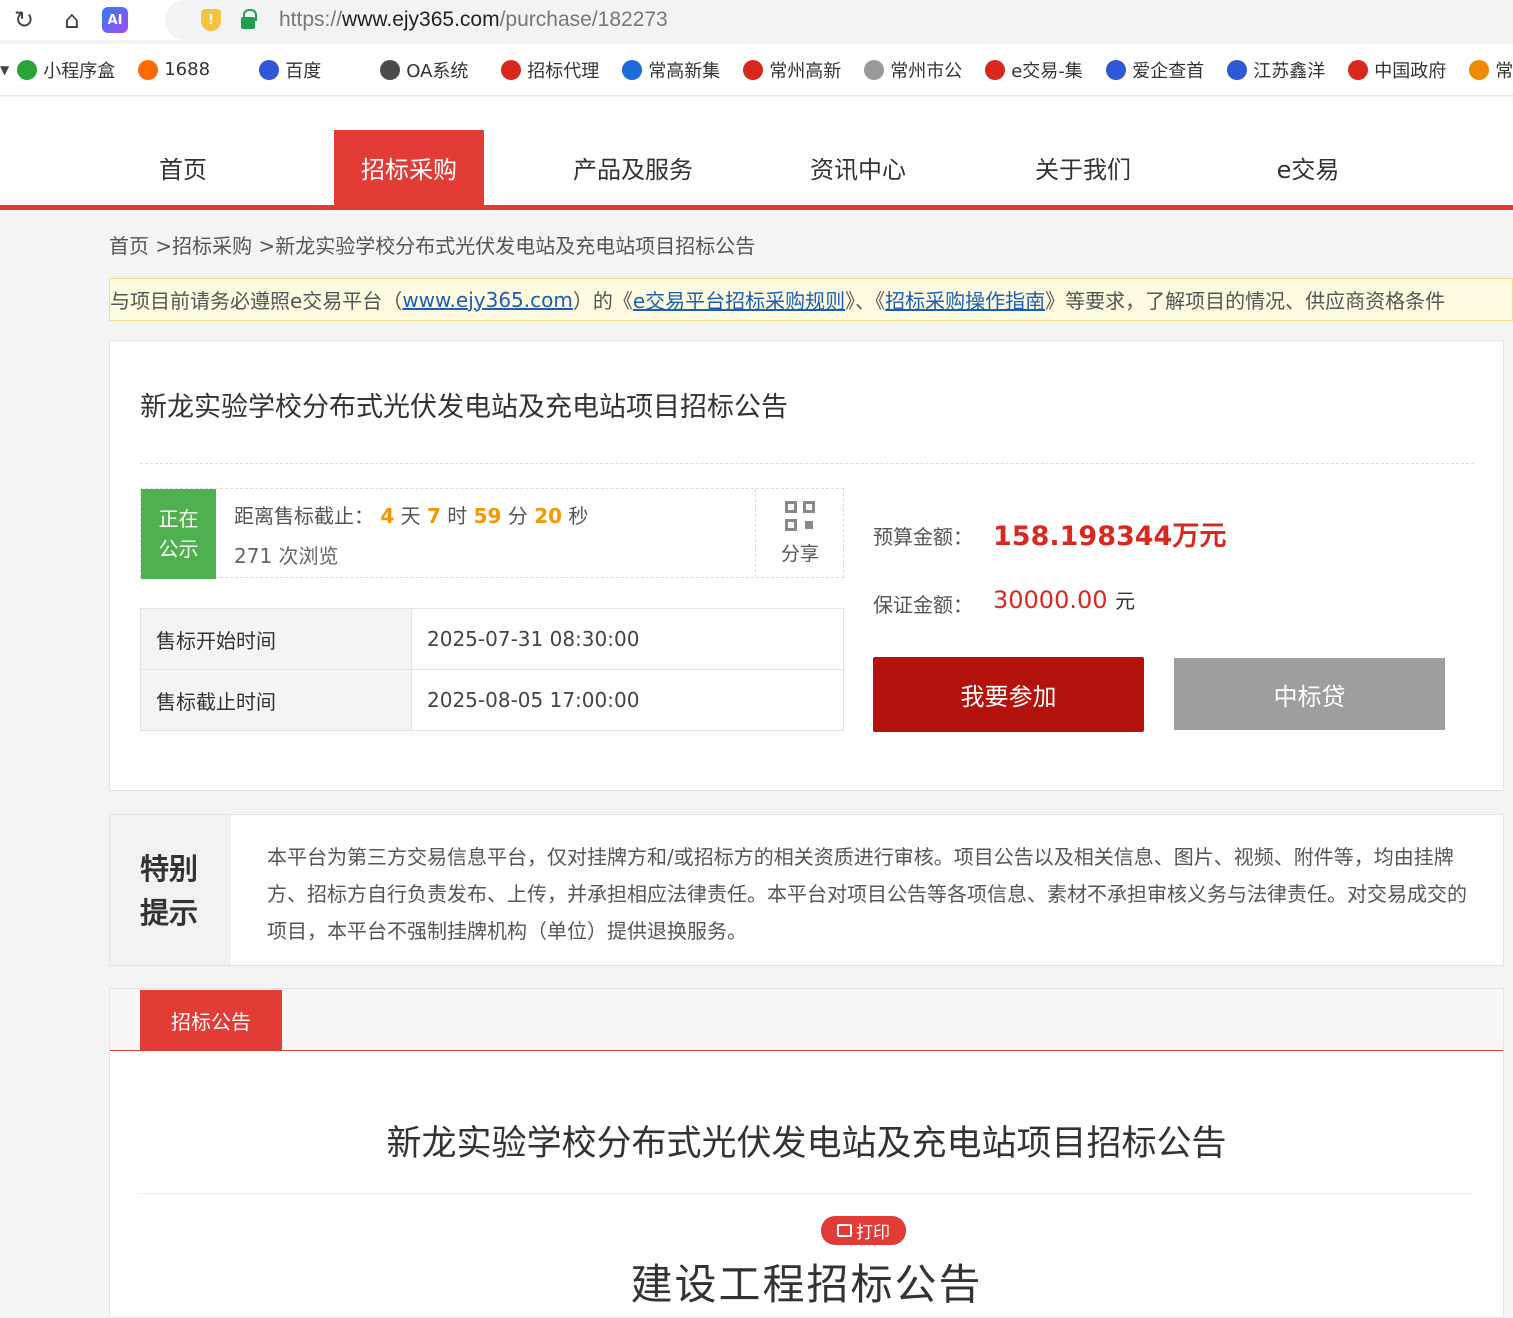 The height and width of the screenshot is (1318, 1513). I want to click on orange-ring-icon, so click(1479, 69).